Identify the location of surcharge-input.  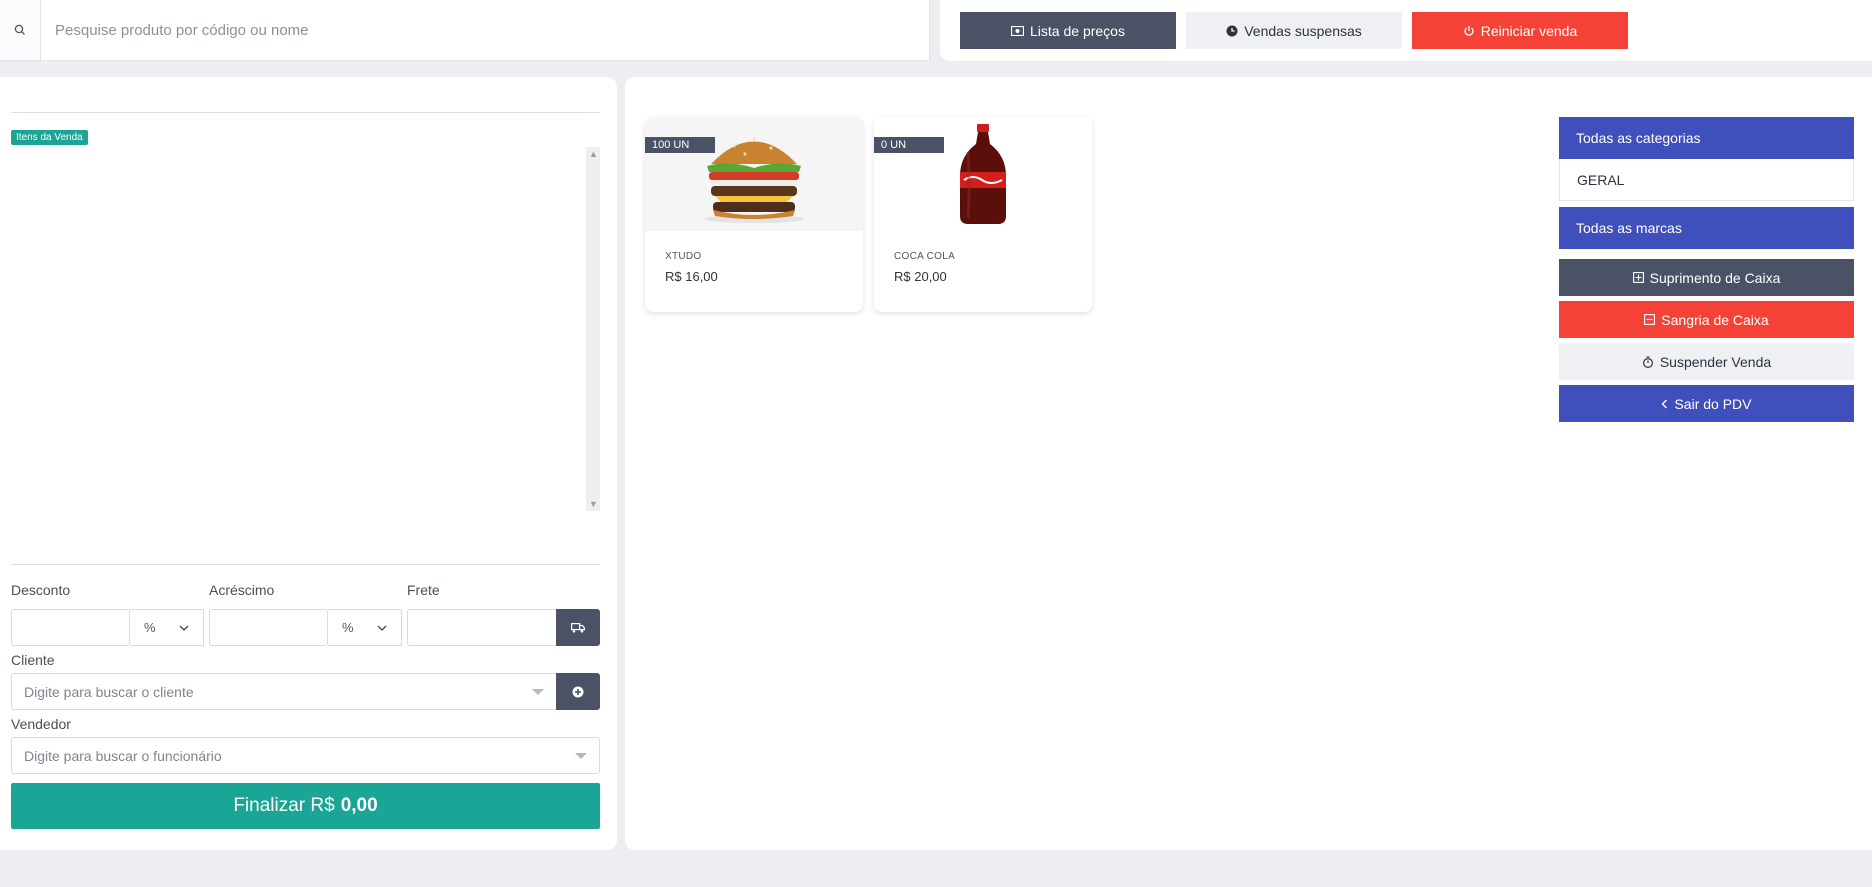
(268, 627).